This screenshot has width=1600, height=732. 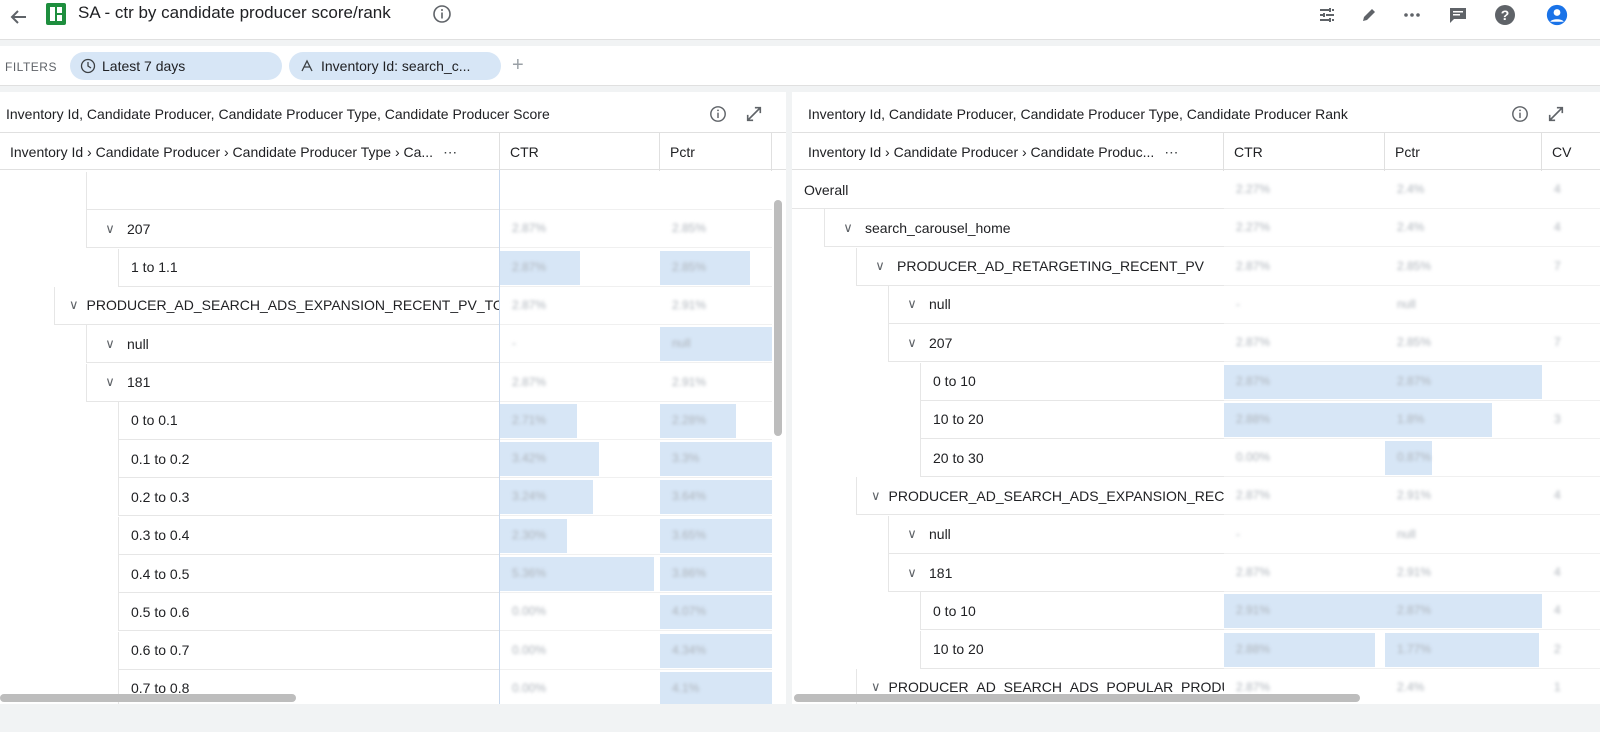 What do you see at coordinates (19, 17) in the screenshot?
I see `back-arrow-icon` at bounding box center [19, 17].